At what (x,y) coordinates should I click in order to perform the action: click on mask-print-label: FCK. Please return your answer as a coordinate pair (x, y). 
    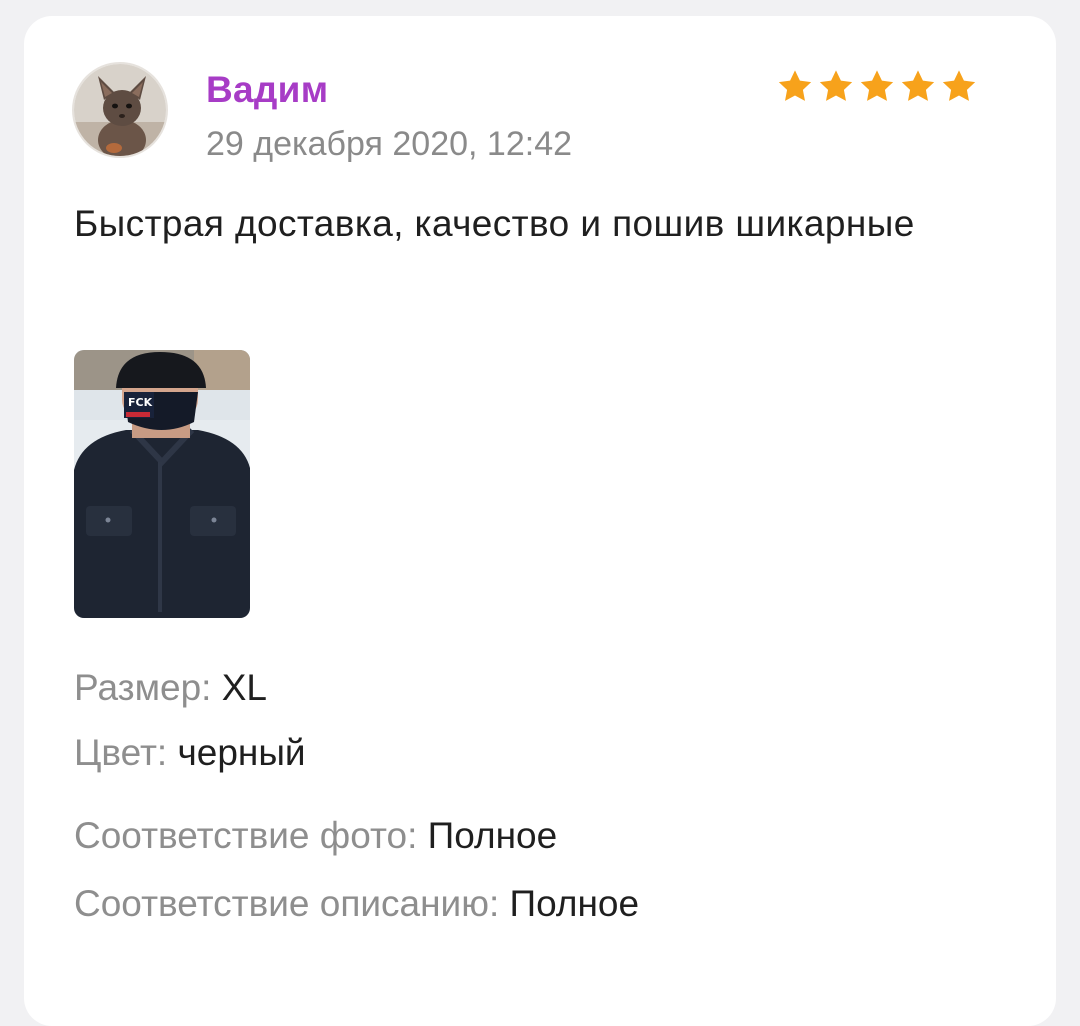
    Looking at the image, I should click on (140, 402).